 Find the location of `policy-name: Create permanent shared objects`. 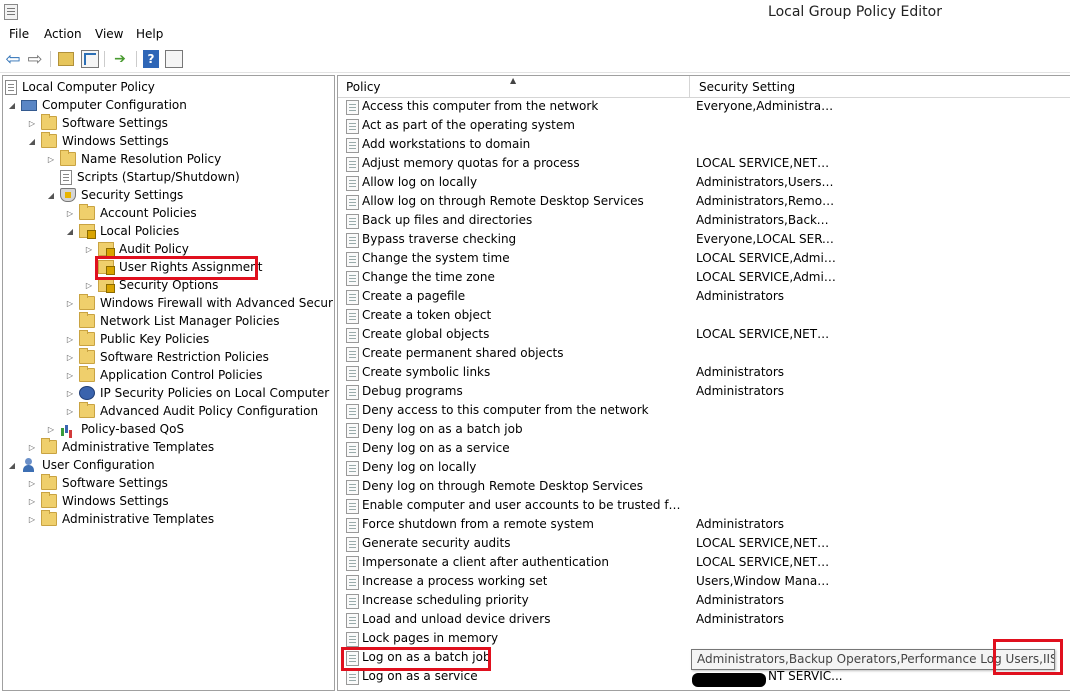

policy-name: Create permanent shared objects is located at coordinates (463, 353).